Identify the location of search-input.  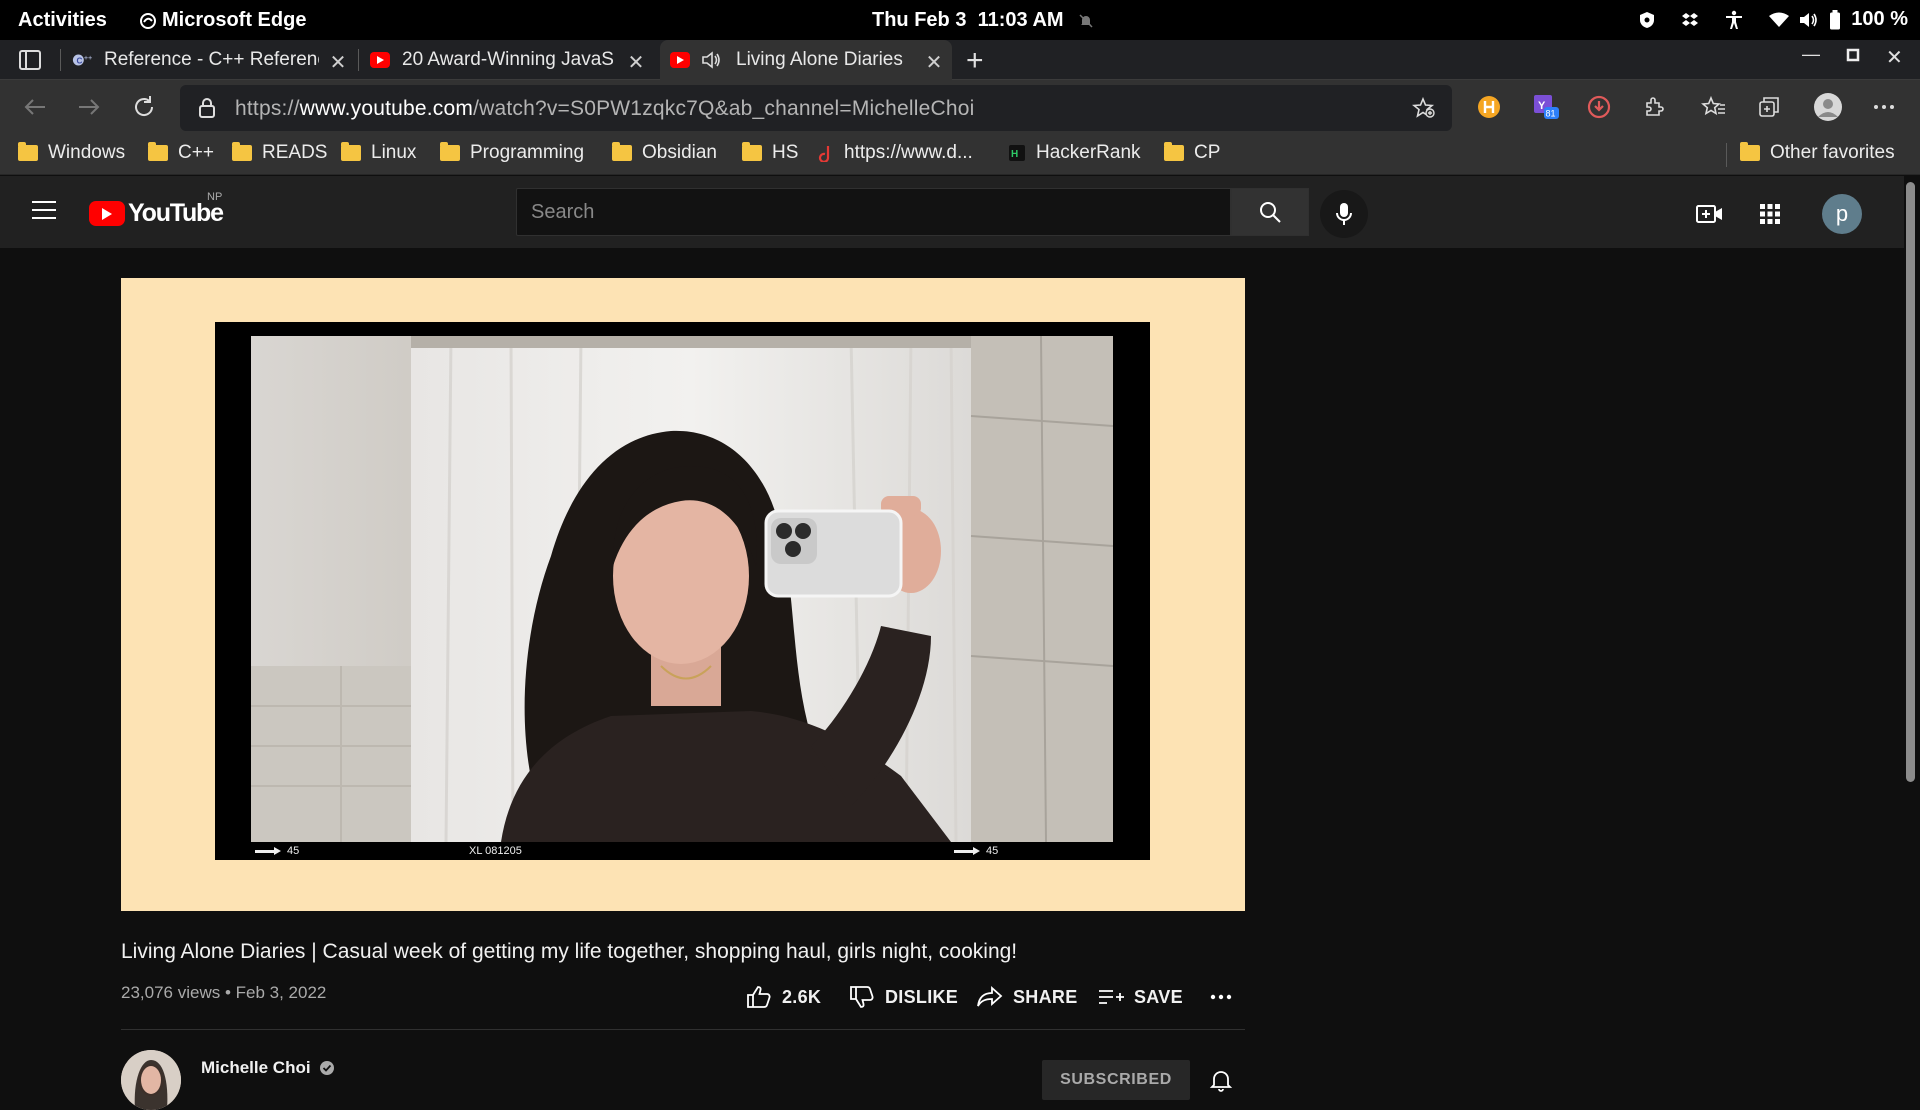
(873, 212).